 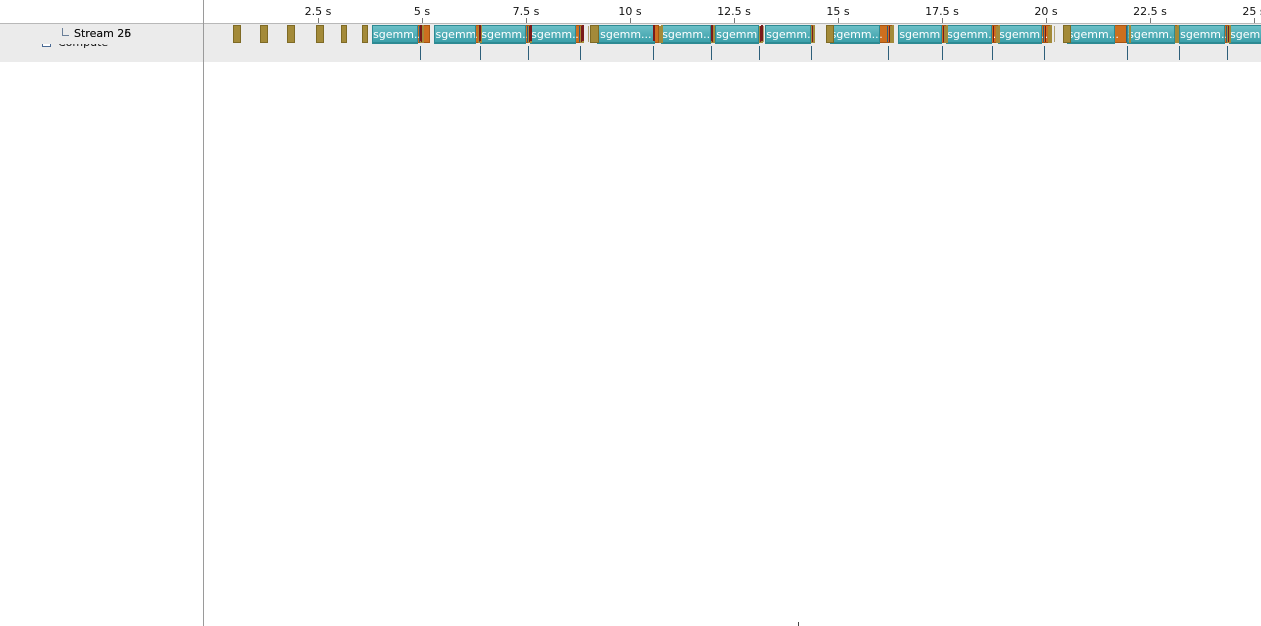 I want to click on ruler-tick-label: 2.5 s, so click(x=318, y=11).